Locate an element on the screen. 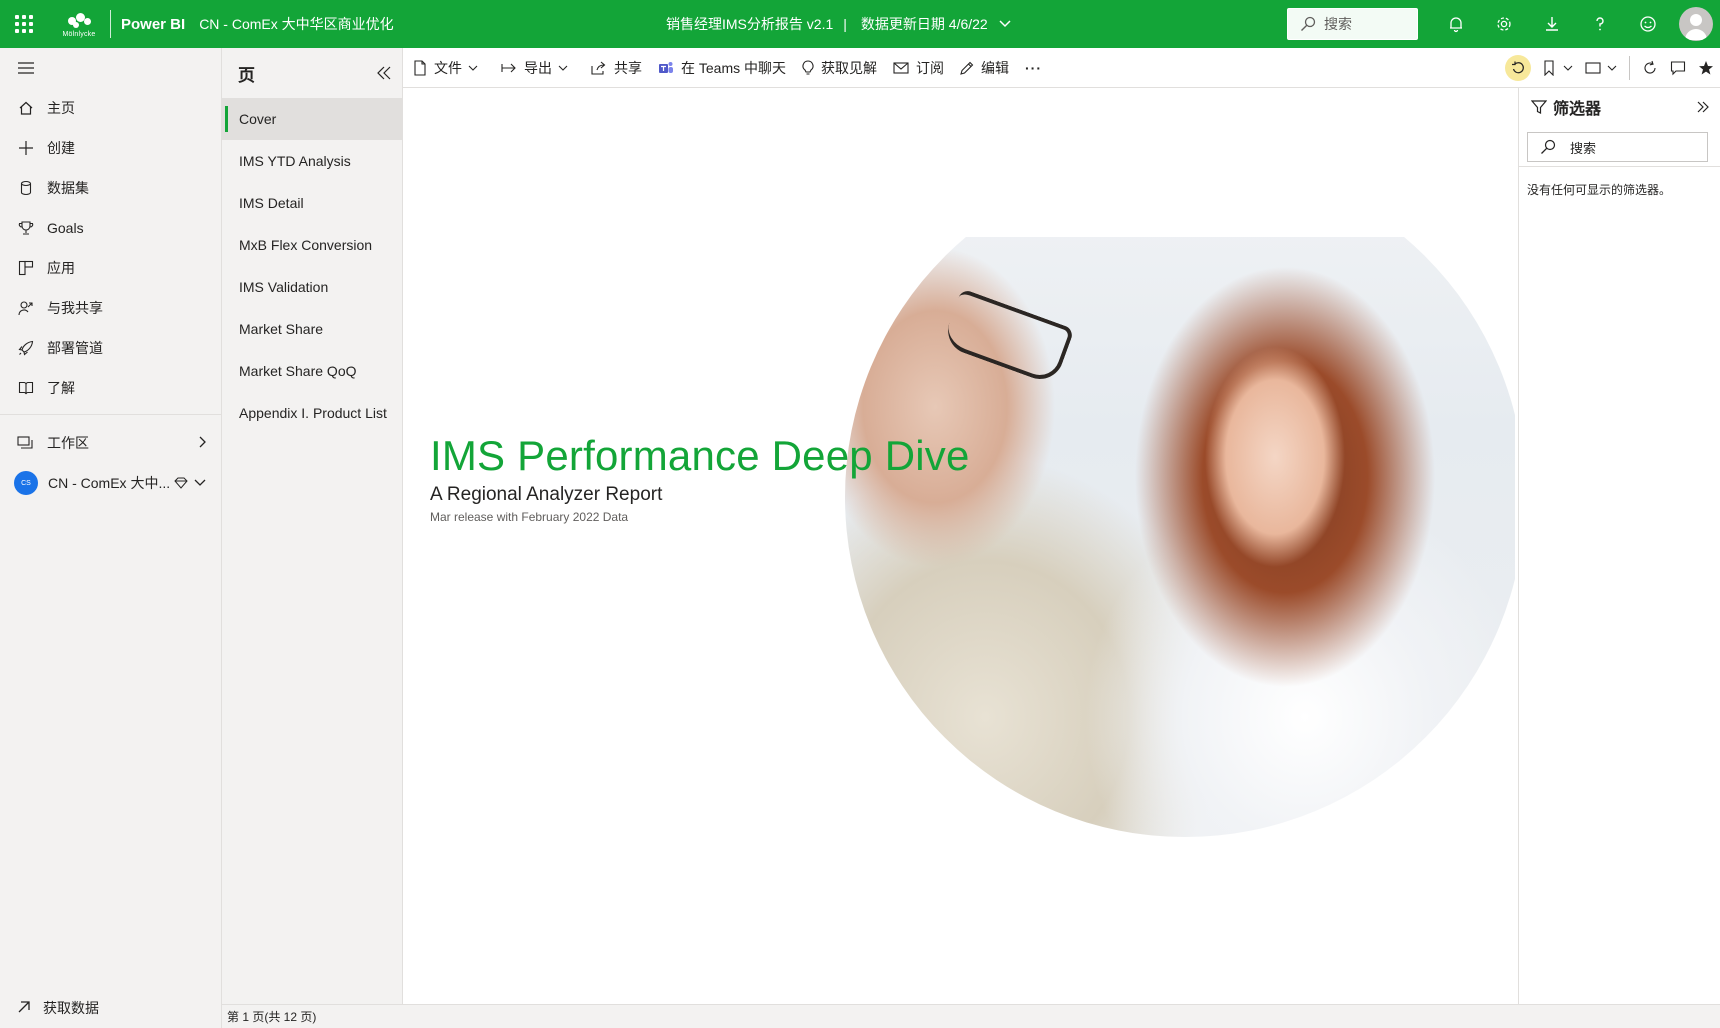  bookmarks-button is located at coordinates (1558, 68).